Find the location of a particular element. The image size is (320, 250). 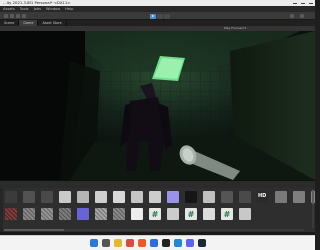

rotate-tool-icon is located at coordinates (18, 16).